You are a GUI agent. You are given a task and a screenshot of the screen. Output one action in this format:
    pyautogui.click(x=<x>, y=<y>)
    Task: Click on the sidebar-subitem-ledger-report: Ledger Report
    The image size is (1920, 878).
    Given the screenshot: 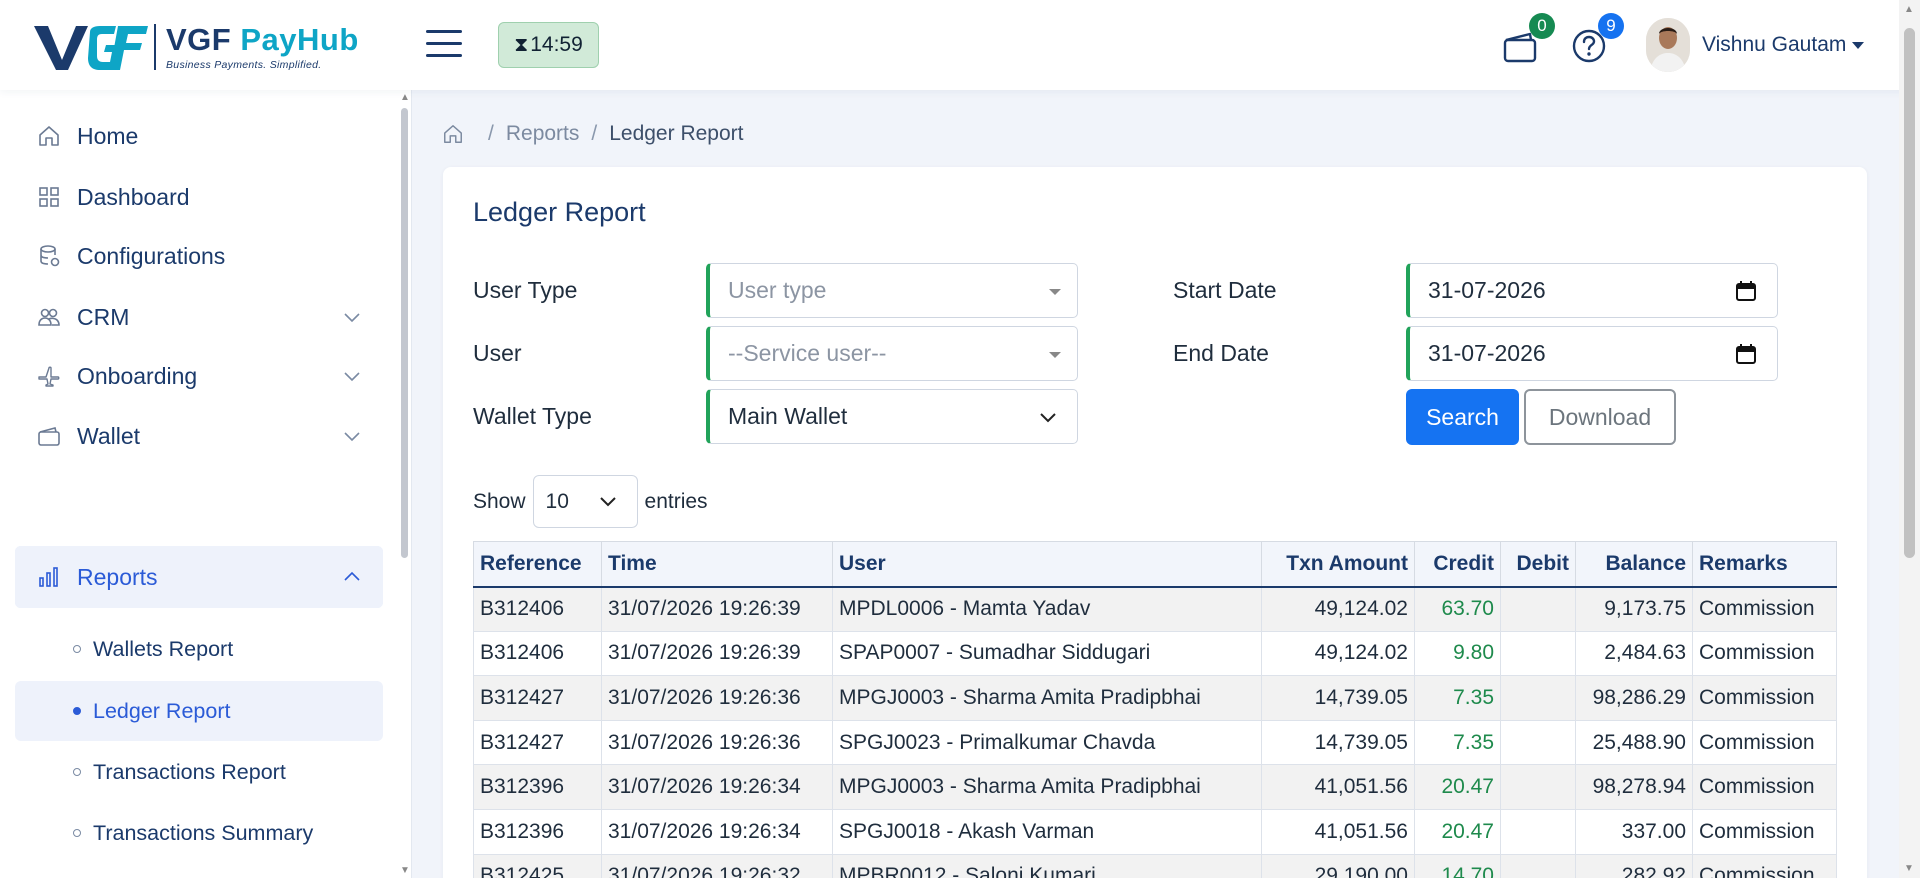 What is the action you would take?
    pyautogui.click(x=199, y=711)
    